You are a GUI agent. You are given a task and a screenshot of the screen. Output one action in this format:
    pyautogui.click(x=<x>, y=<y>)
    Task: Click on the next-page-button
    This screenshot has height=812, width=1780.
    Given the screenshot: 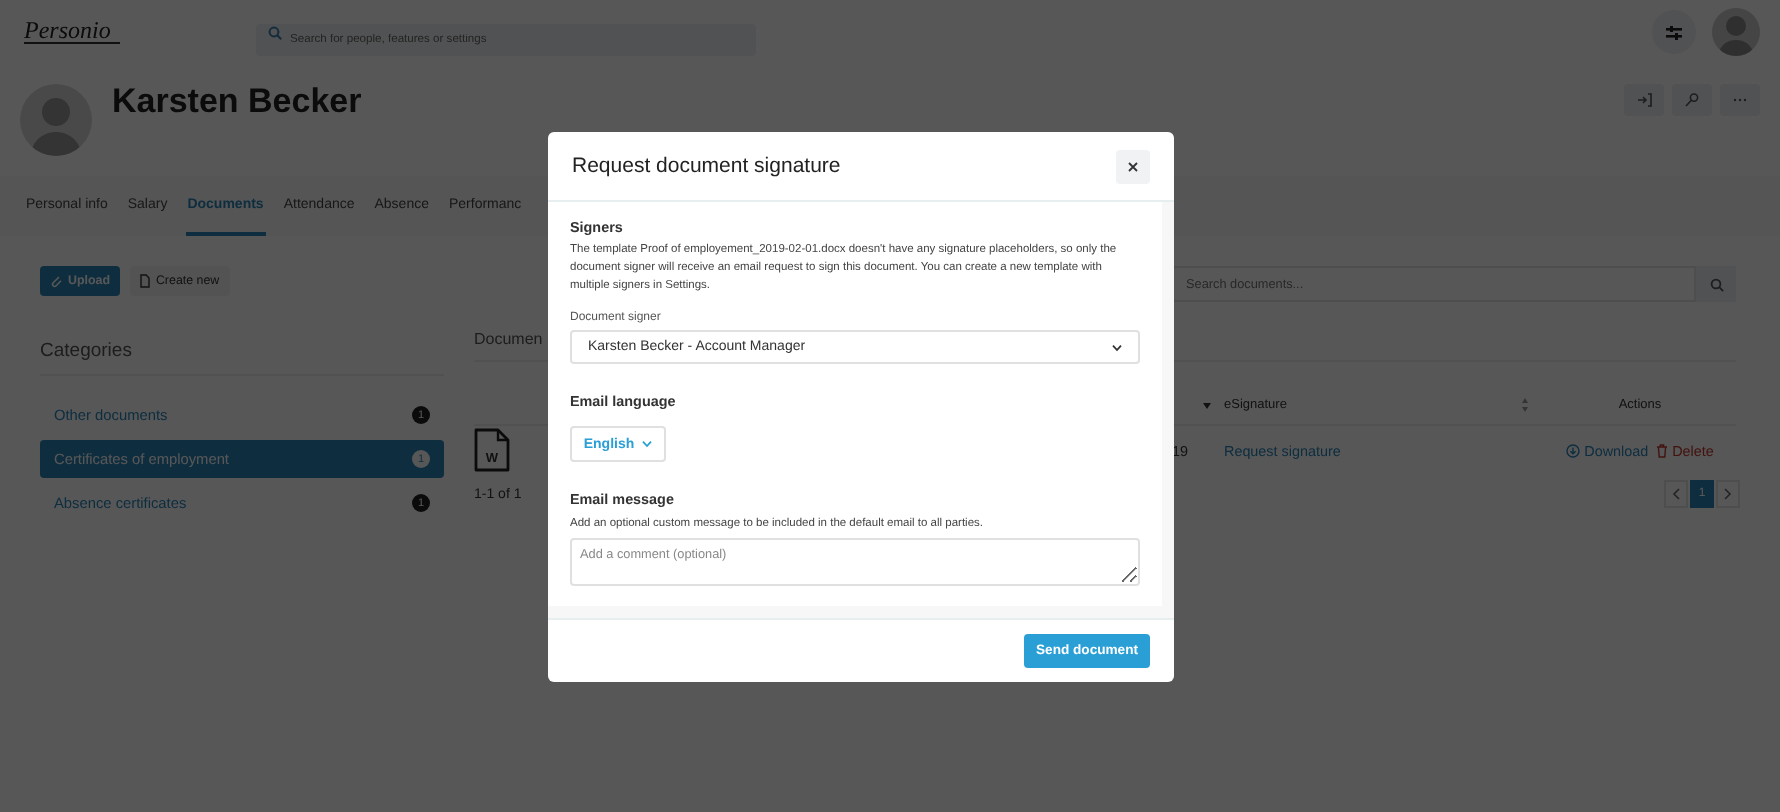 What is the action you would take?
    pyautogui.click(x=1728, y=494)
    